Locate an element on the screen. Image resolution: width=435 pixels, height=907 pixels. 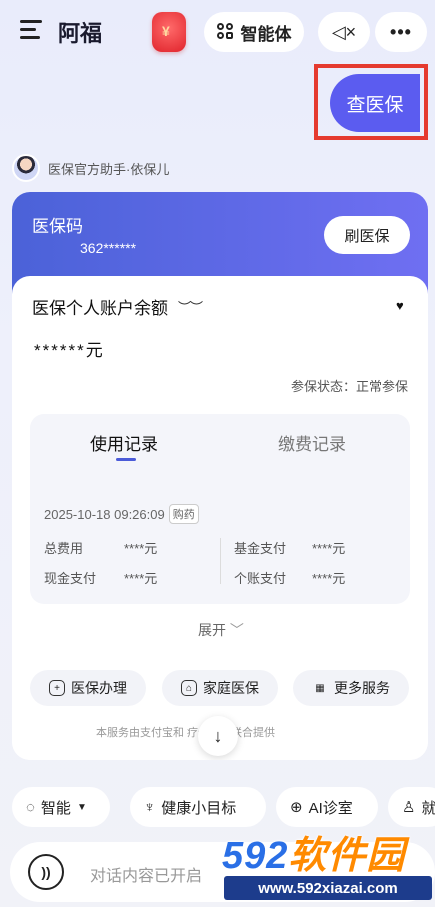
chip-label: 健康小目标 is located at coordinates (199, 808).